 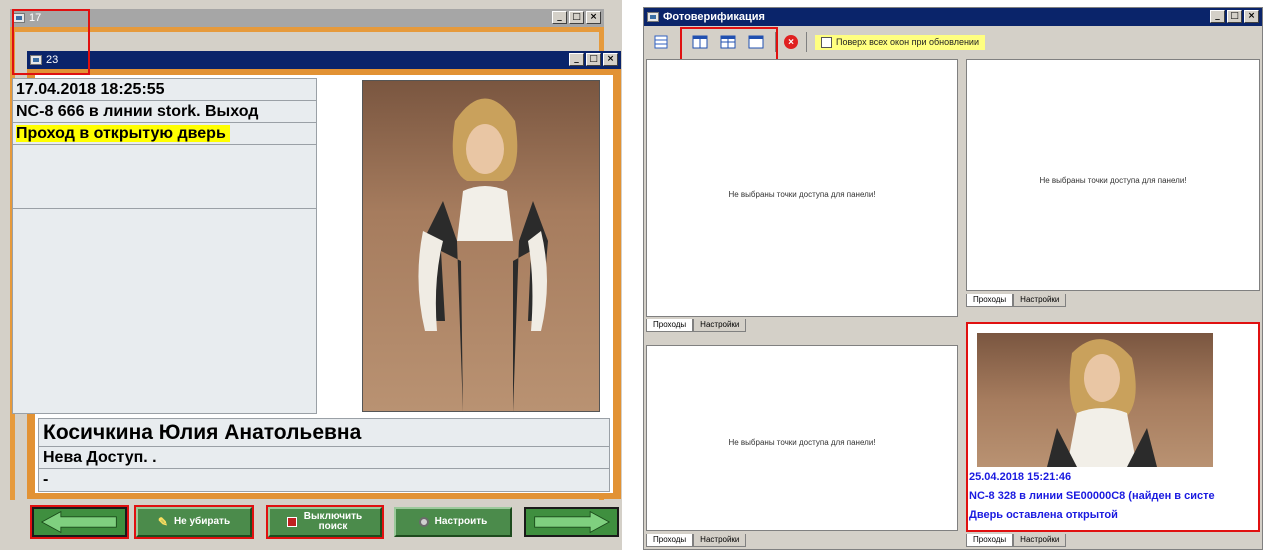 I want to click on panel-bottom-left: Не выбраны точки доступа для панели!, so click(x=802, y=438).